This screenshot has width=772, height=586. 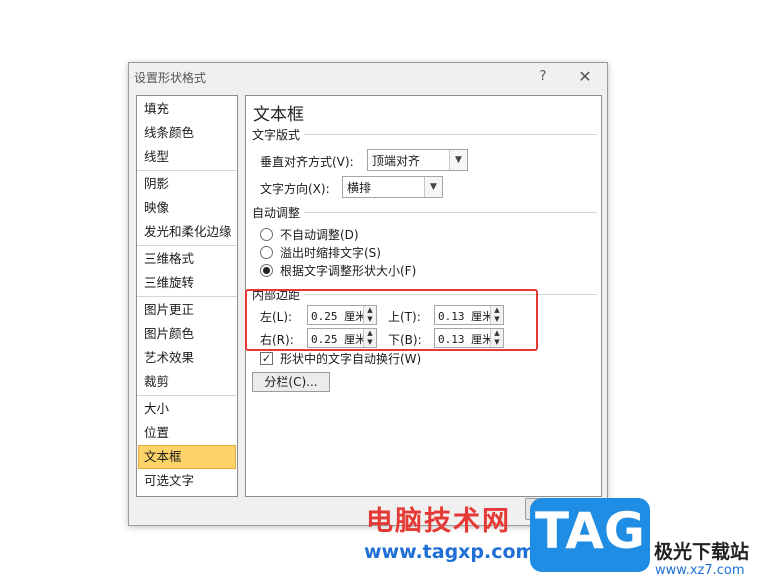 I want to click on nav-group: 大小 位置 文本框 可选文字, so click(x=187, y=445).